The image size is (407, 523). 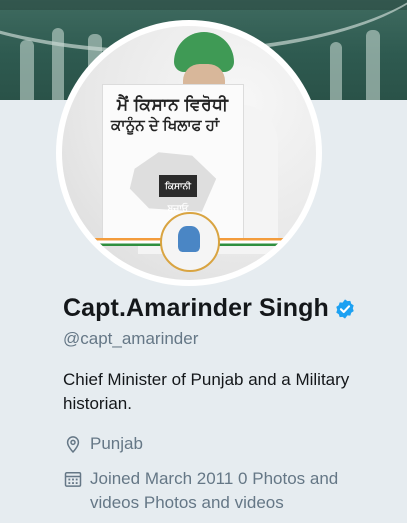 What do you see at coordinates (130, 339) in the screenshot?
I see `profile-handle: @capt_amarinder` at bounding box center [130, 339].